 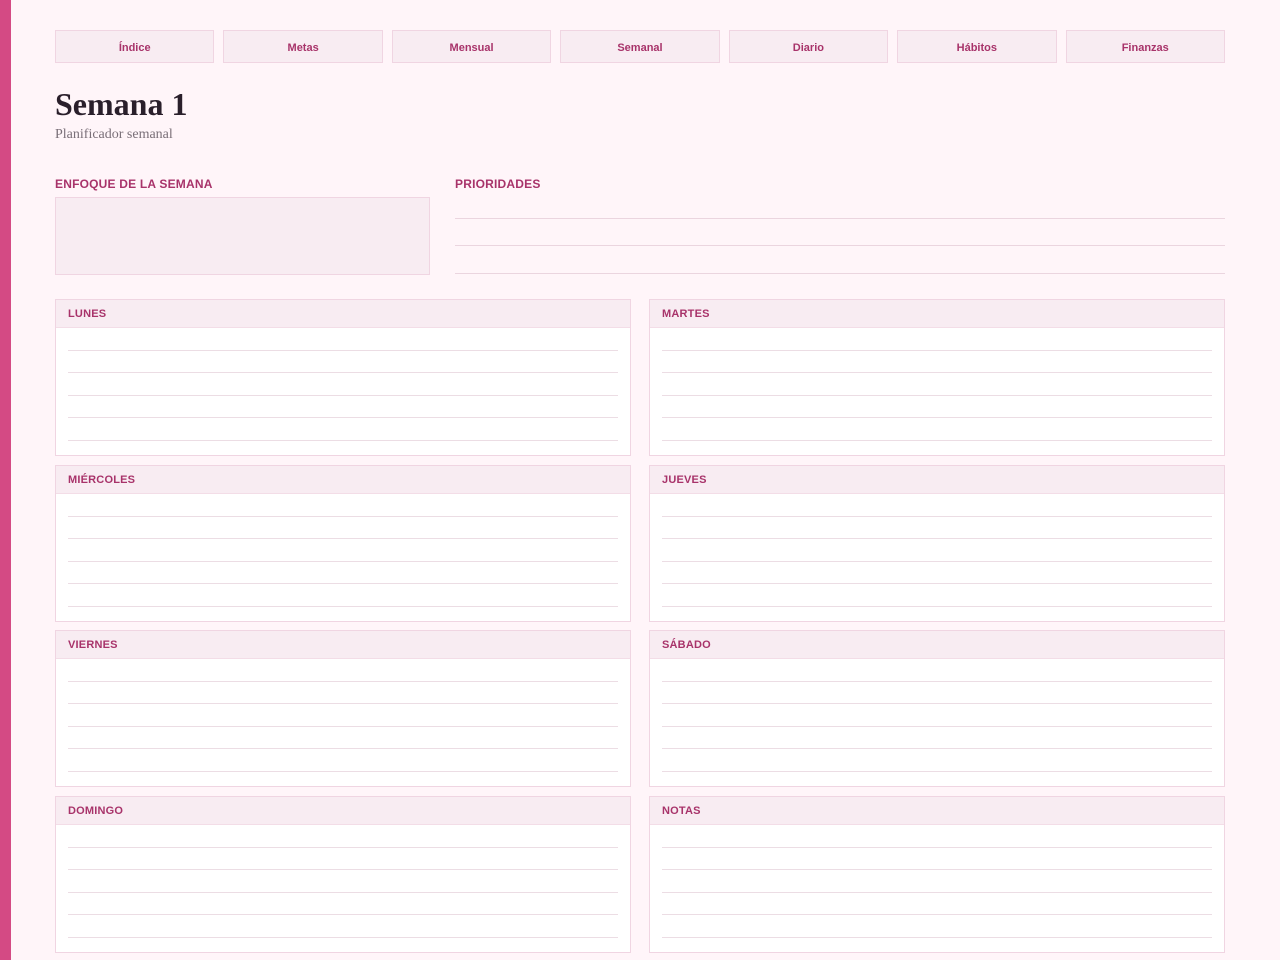 What do you see at coordinates (343, 377) in the screenshot?
I see `day-card-lunes: LUNES` at bounding box center [343, 377].